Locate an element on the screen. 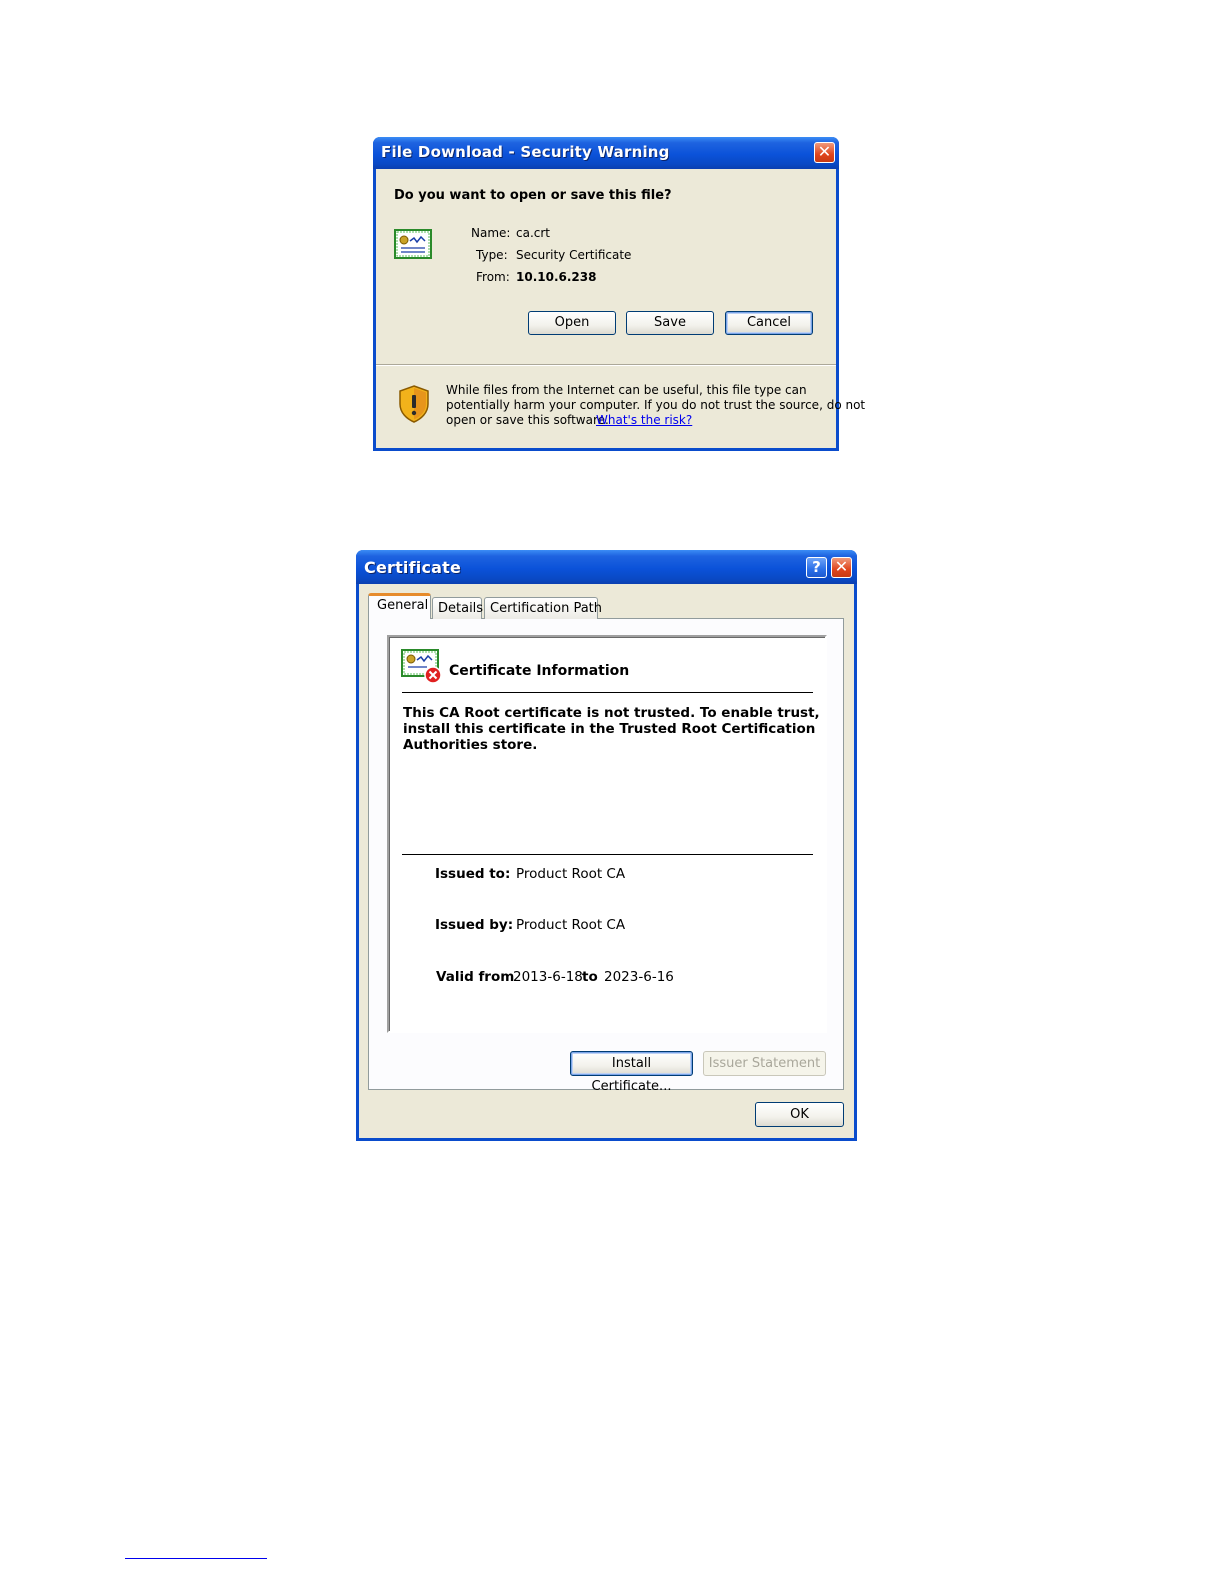  certificate-title-bar: Certificate ? ✕ is located at coordinates (606, 567).